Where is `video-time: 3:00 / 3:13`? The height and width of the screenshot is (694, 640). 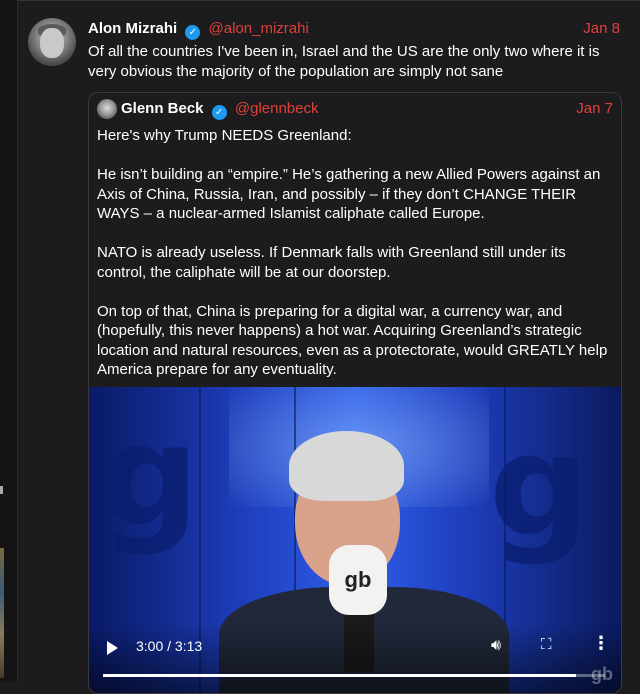 video-time: 3:00 / 3:13 is located at coordinates (169, 646).